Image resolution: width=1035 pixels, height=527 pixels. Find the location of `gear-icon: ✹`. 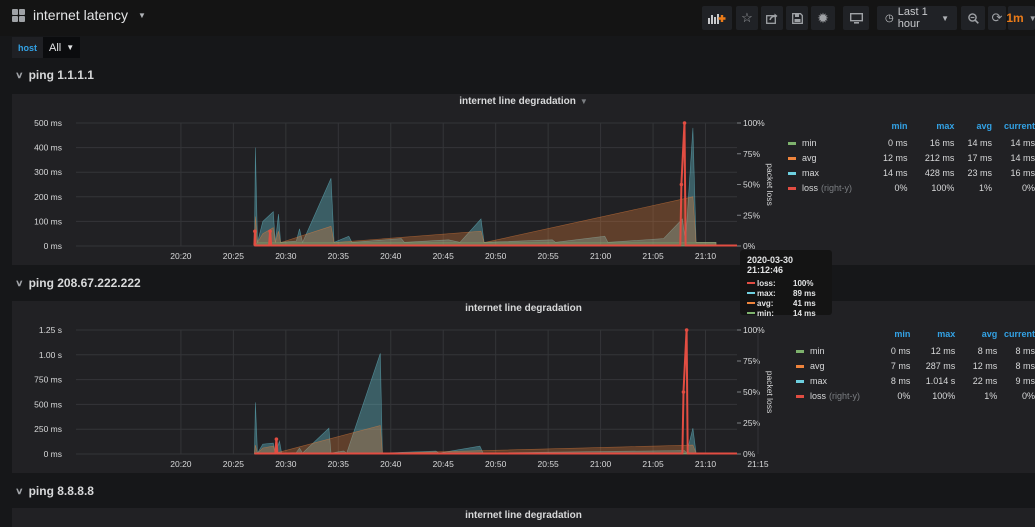

gear-icon: ✹ is located at coordinates (823, 17).